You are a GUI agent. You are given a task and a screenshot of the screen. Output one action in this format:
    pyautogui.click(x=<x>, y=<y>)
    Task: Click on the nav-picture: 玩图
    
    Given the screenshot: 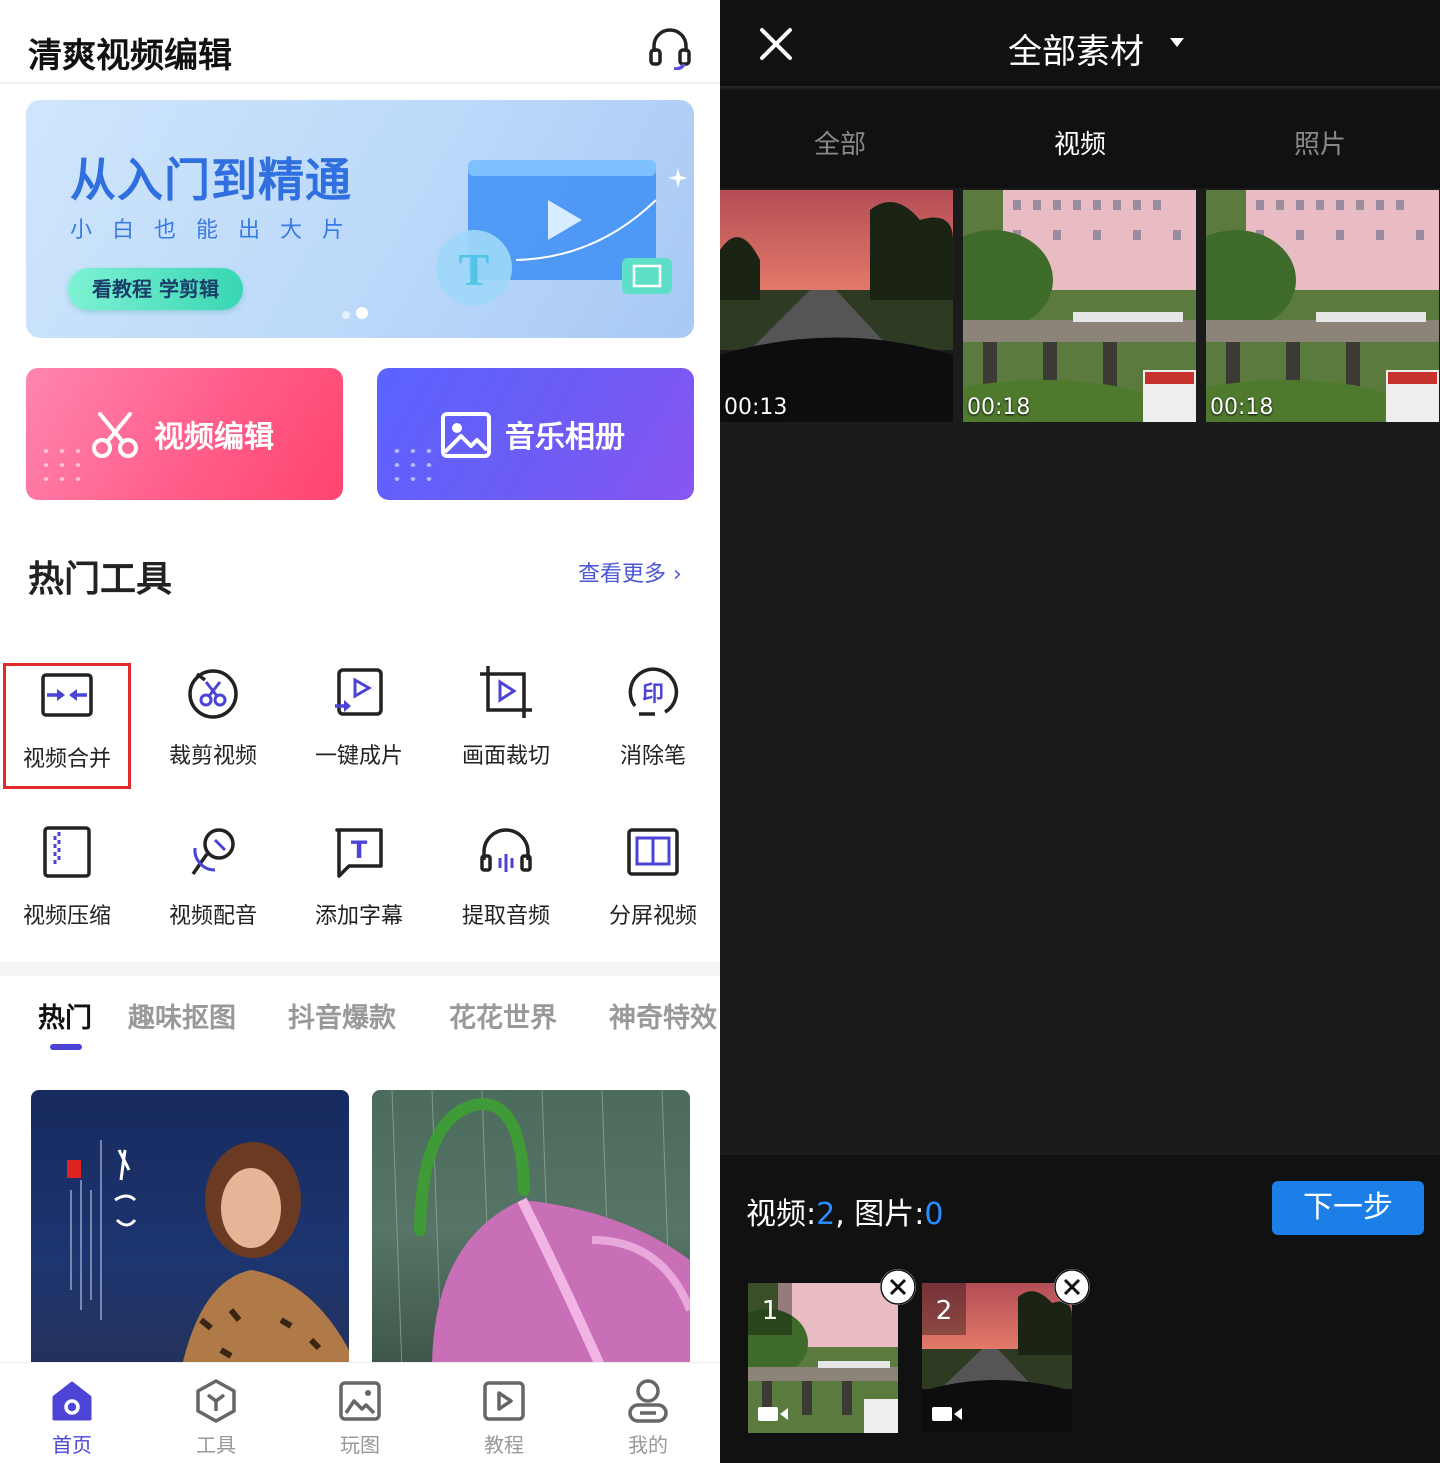 What is the action you would take?
    pyautogui.click(x=360, y=1418)
    